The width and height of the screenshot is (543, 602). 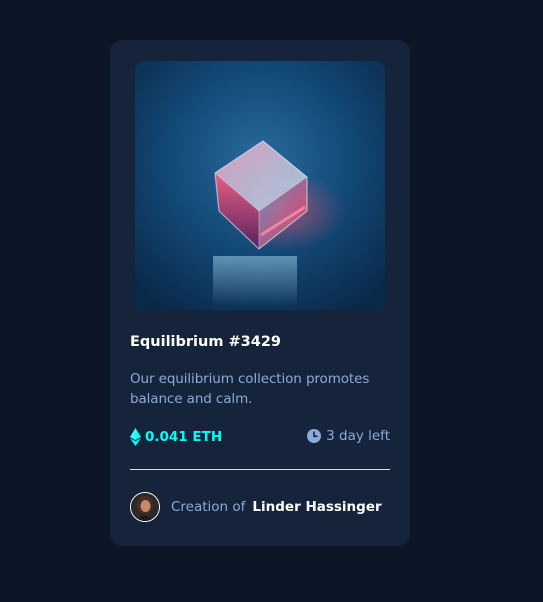 I want to click on creator-avatar-image, so click(x=145, y=507).